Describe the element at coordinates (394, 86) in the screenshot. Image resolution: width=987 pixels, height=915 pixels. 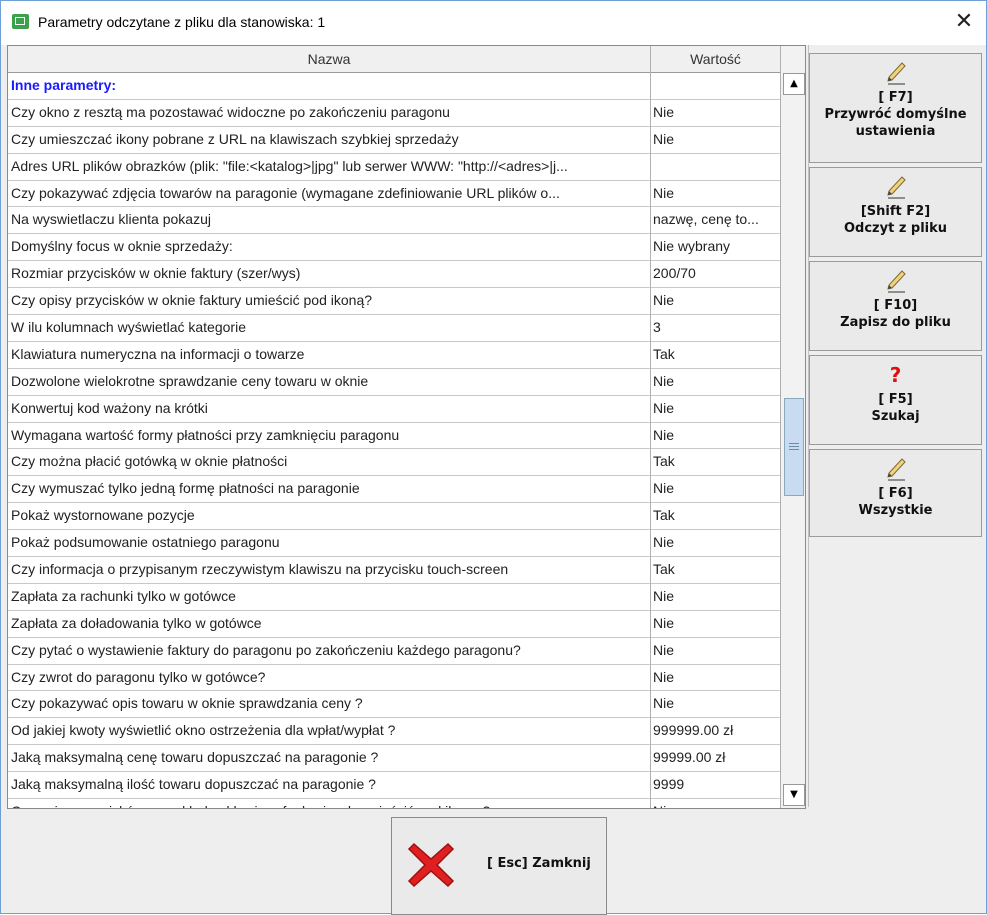
I see `table-section-row: Inne parametry:` at that location.